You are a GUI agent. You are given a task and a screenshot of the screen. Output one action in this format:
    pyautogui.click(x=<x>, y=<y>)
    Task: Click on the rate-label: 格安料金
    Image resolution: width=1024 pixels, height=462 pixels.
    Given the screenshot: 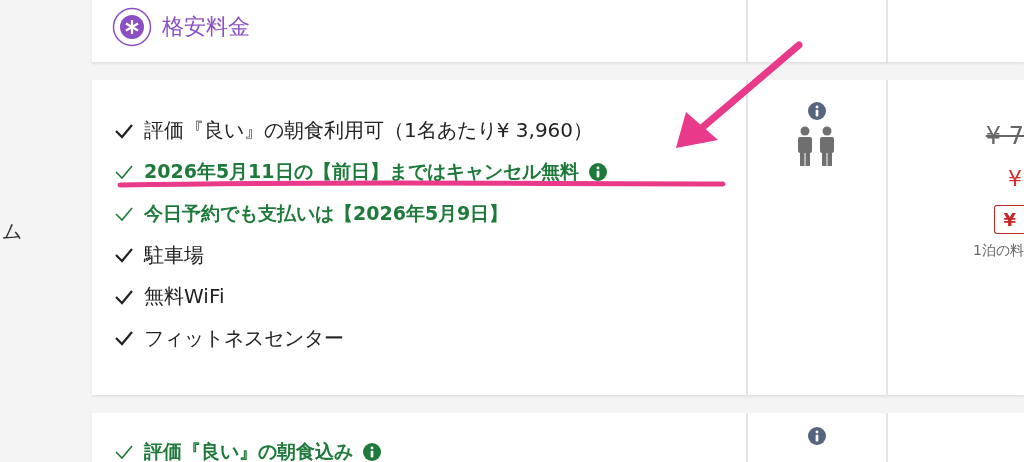 What is the action you would take?
    pyautogui.click(x=206, y=27)
    